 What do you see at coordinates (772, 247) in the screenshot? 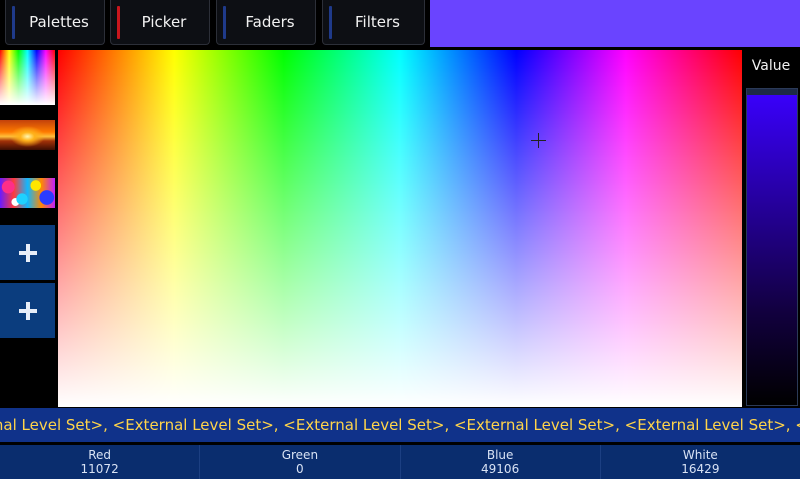
I see `value-slider` at bounding box center [772, 247].